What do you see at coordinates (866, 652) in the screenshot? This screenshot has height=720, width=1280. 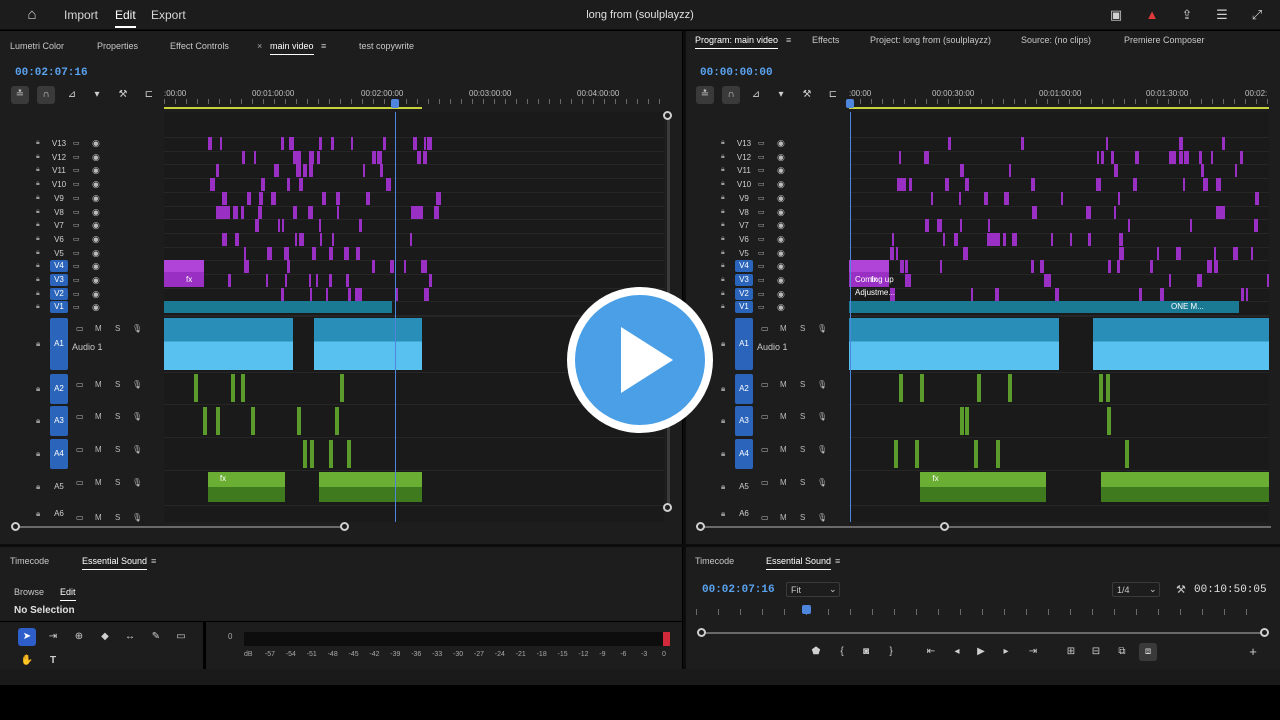 I see `camera-icon: ◙` at bounding box center [866, 652].